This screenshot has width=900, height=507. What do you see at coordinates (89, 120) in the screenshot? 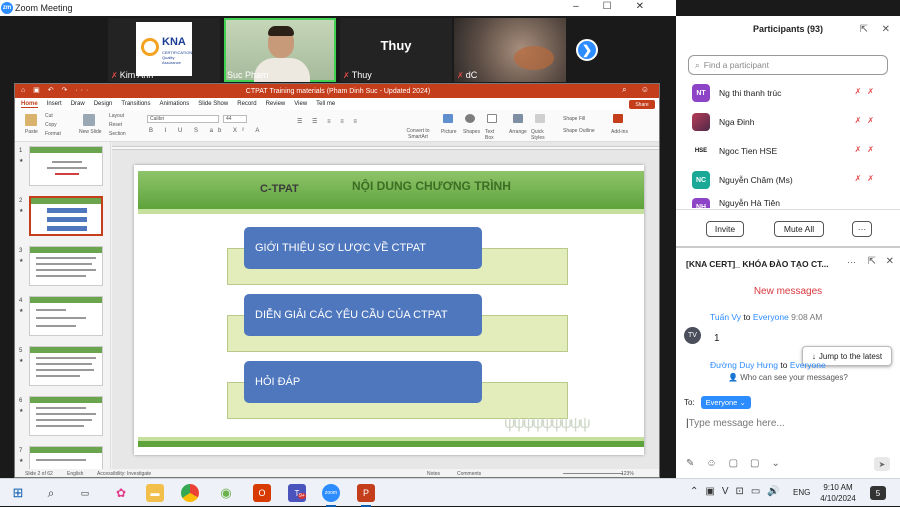
I see `new-slide-icon` at bounding box center [89, 120].